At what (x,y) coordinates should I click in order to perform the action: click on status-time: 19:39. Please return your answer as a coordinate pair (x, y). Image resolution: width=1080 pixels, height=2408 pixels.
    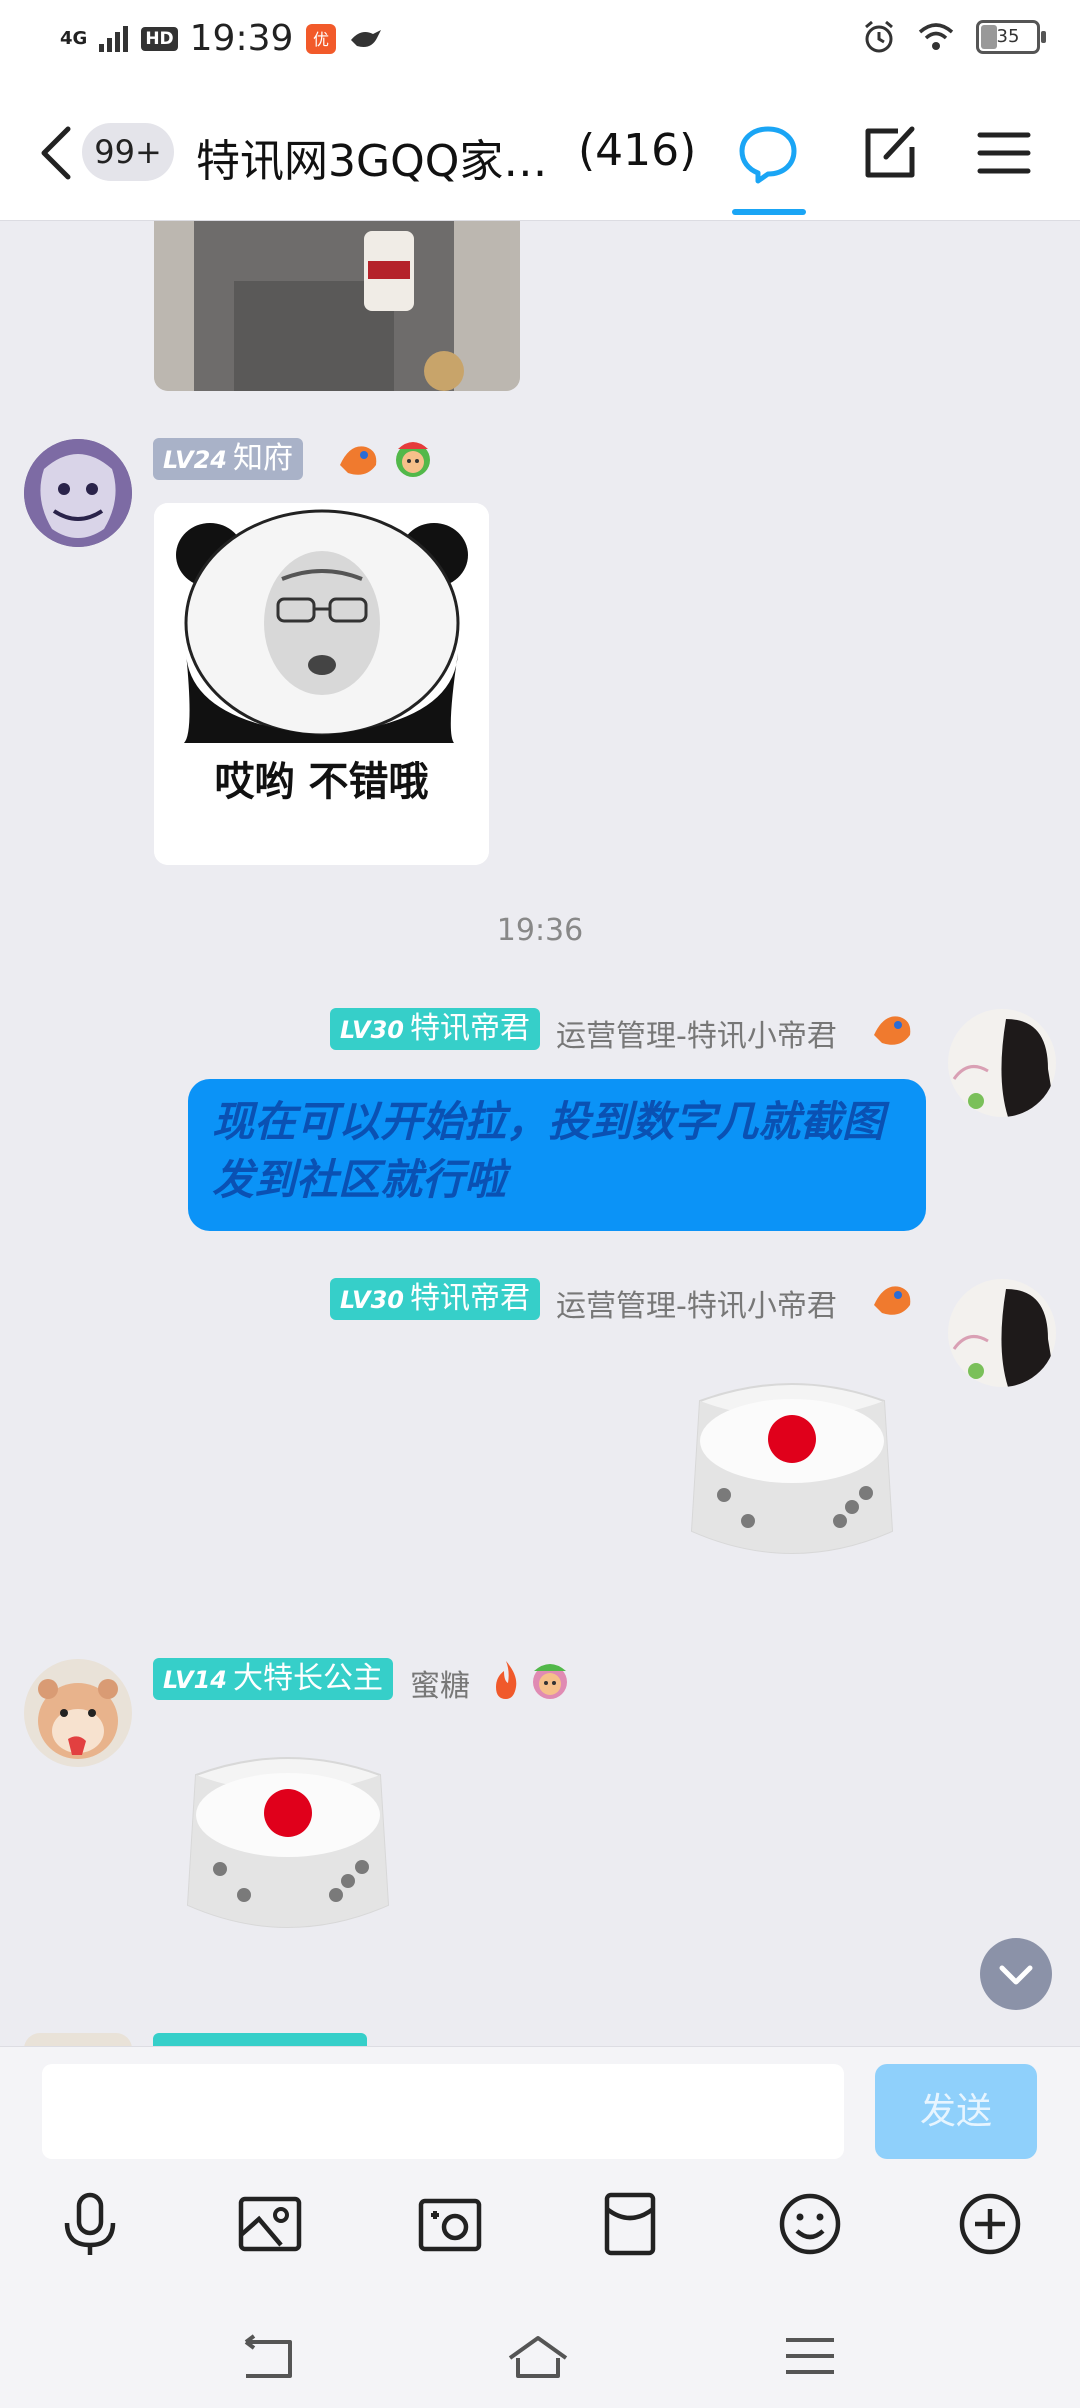
    Looking at the image, I should click on (241, 38).